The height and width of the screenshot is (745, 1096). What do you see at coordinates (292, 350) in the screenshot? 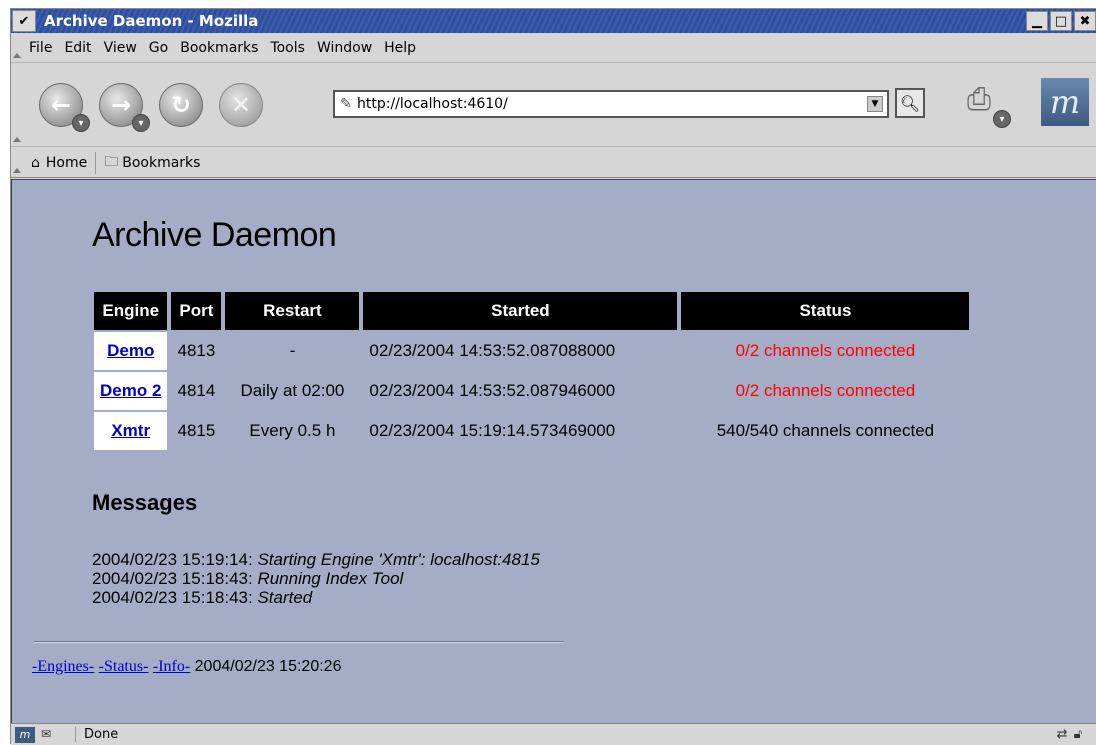
I see `restart-cell: -` at bounding box center [292, 350].